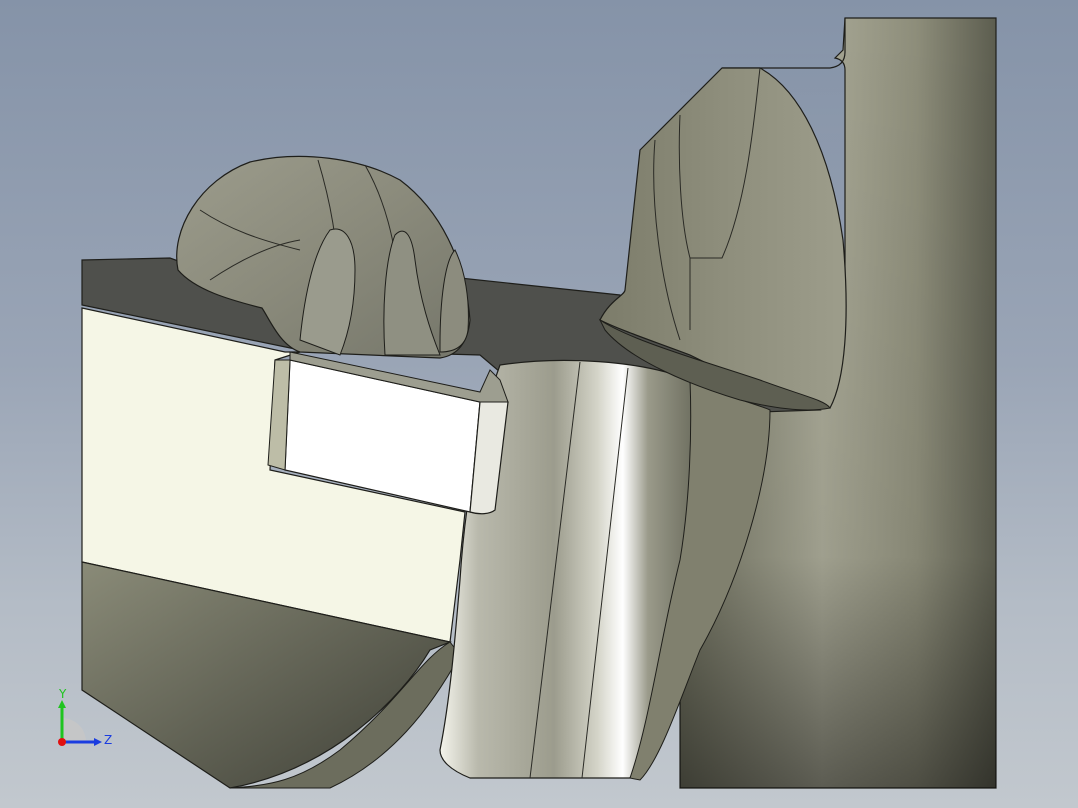 The height and width of the screenshot is (808, 1078). Describe the element at coordinates (98, 742) in the screenshot. I see `z-axis-arrowhead` at that location.